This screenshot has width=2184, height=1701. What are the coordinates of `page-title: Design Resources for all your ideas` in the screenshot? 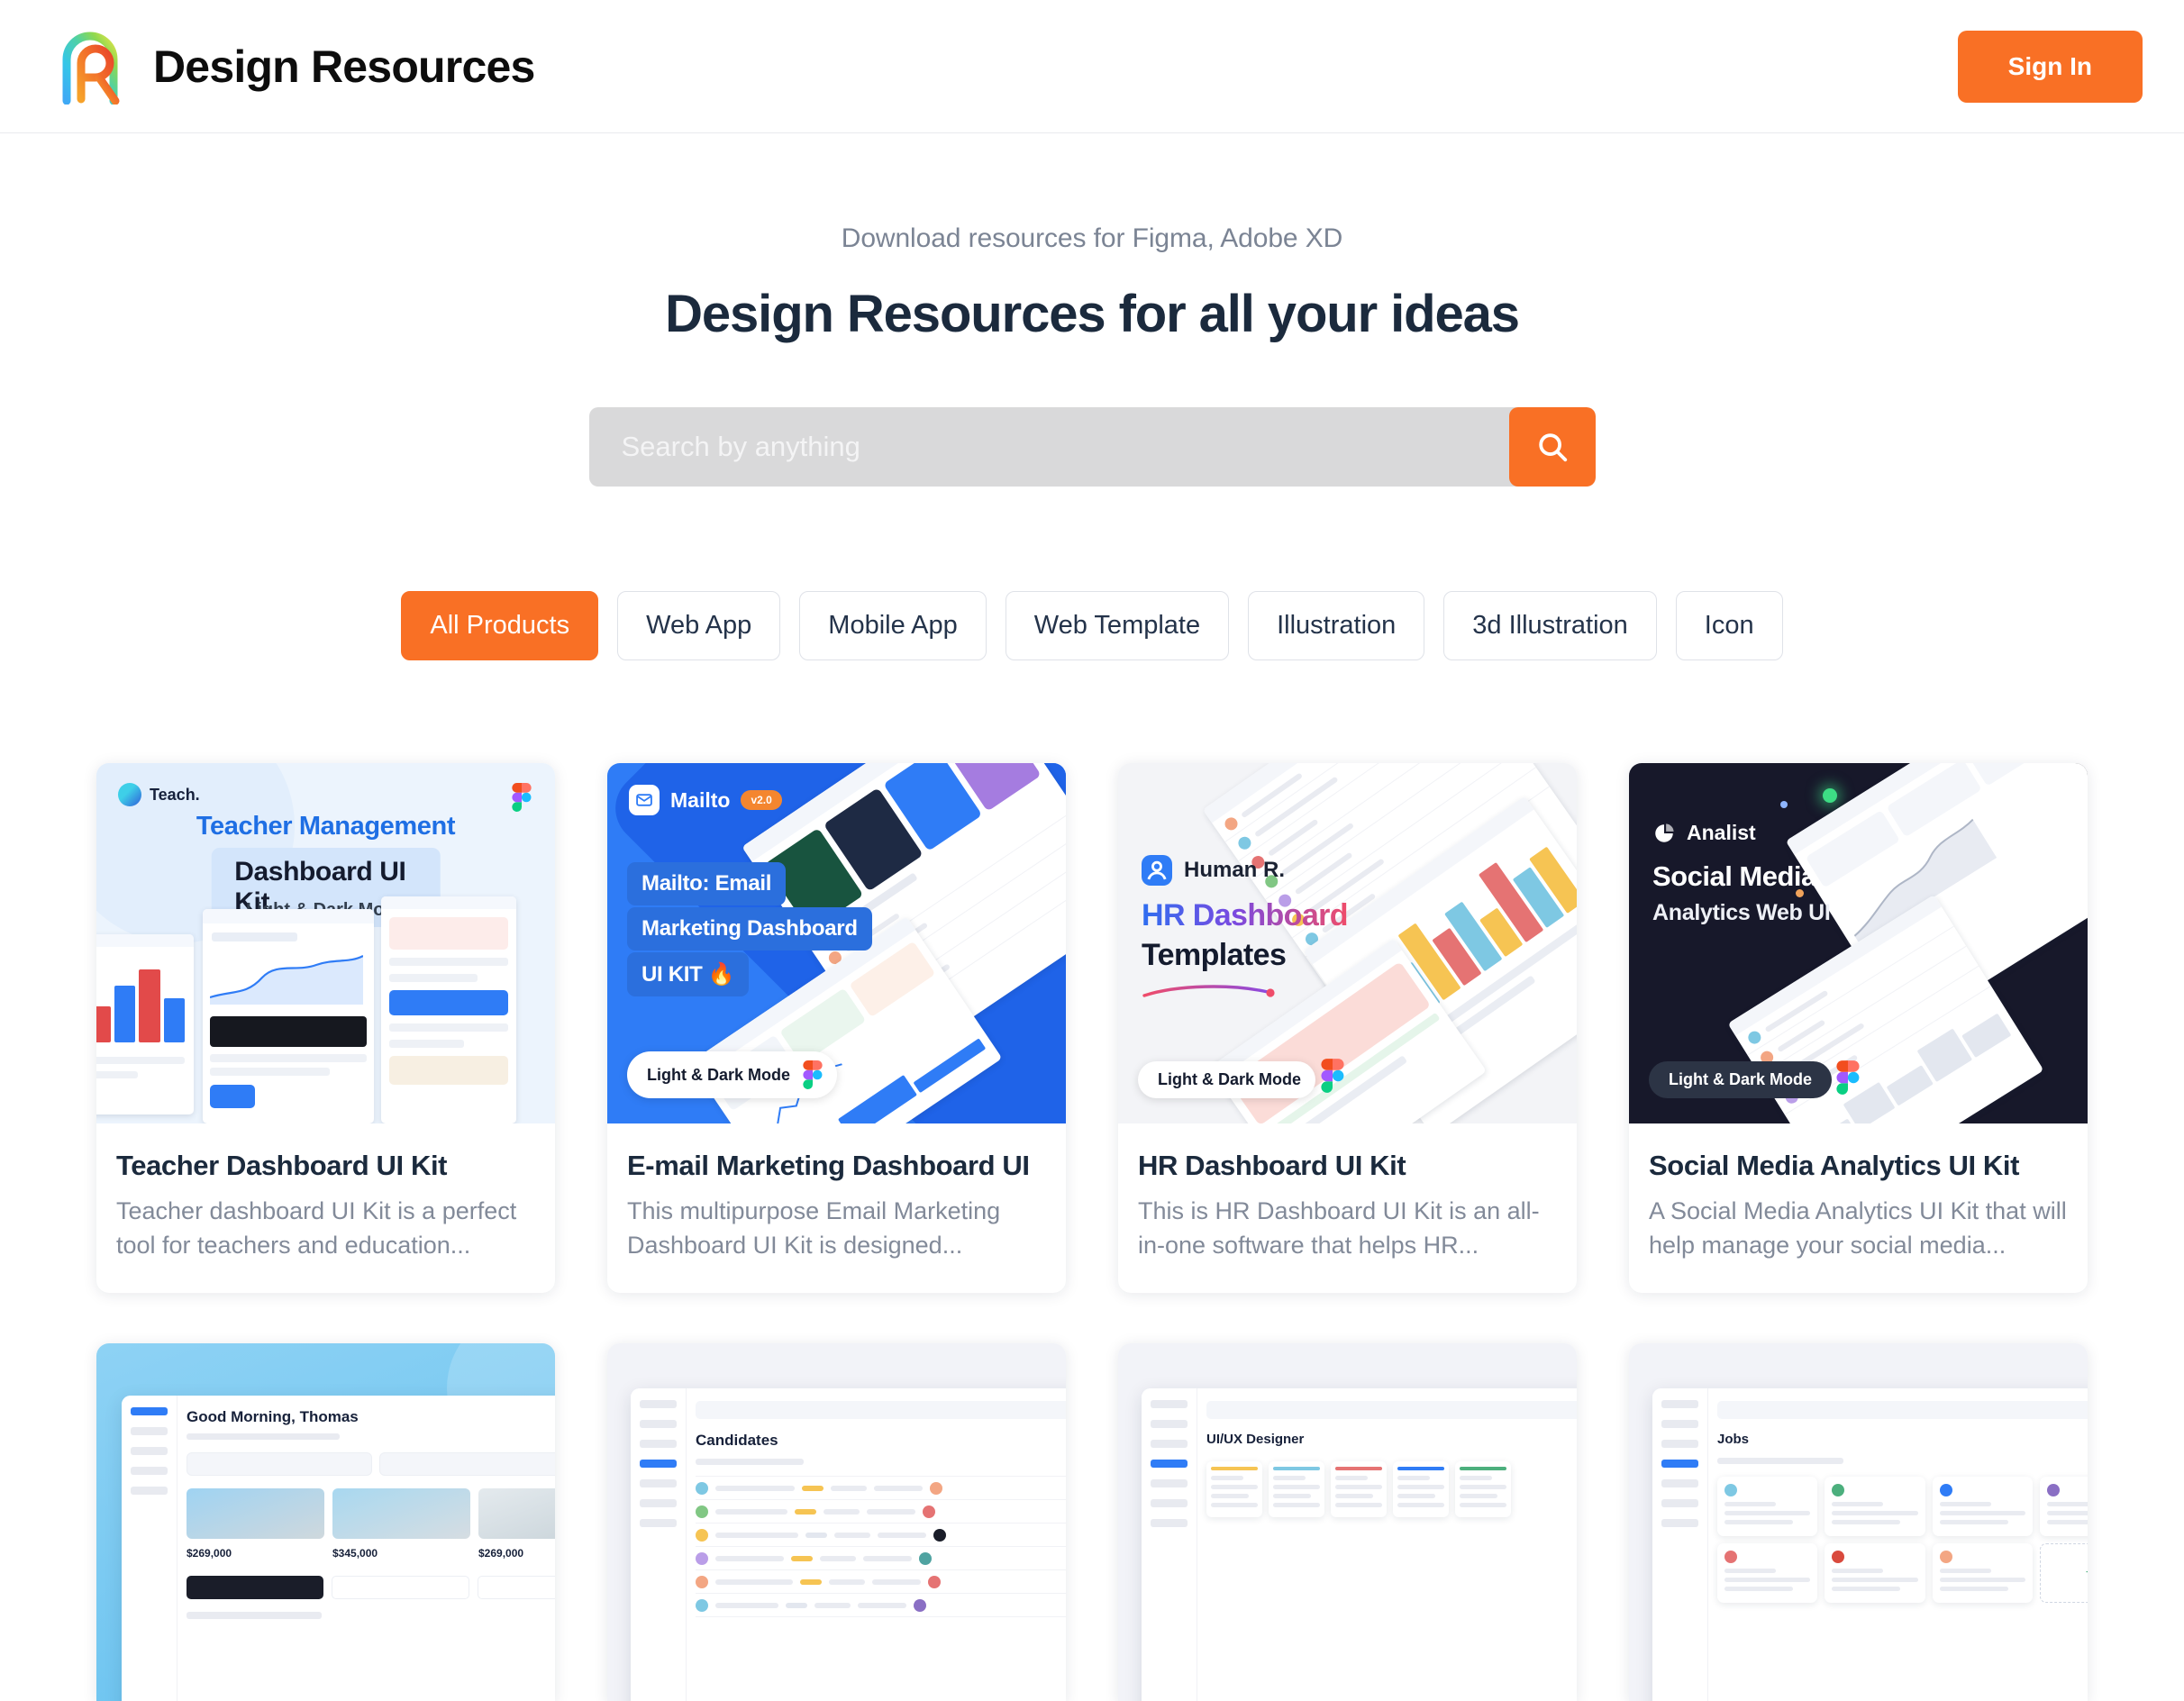 It's located at (1093, 314).